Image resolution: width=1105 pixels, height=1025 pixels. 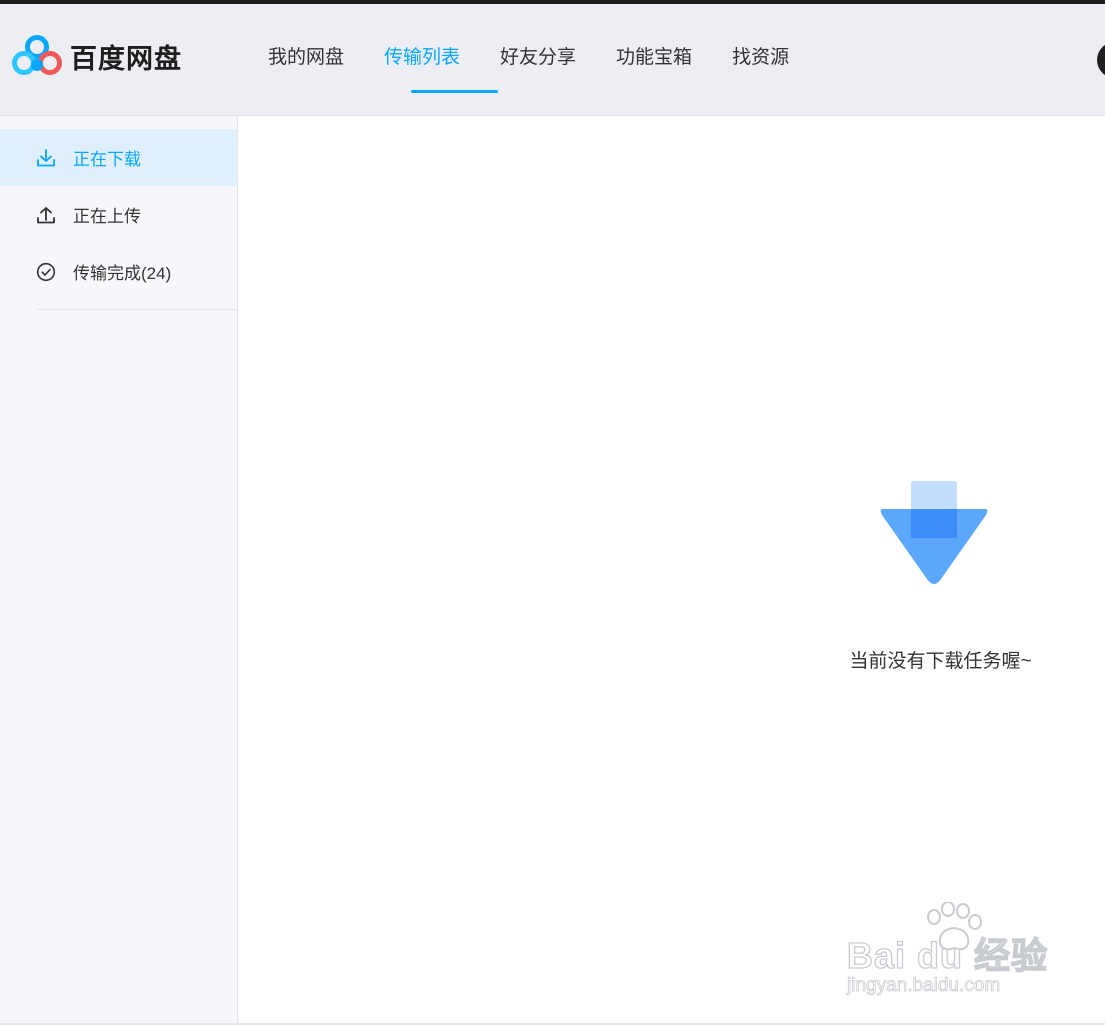 What do you see at coordinates (107, 216) in the screenshot?
I see `sidebar-item-label: 正在上传` at bounding box center [107, 216].